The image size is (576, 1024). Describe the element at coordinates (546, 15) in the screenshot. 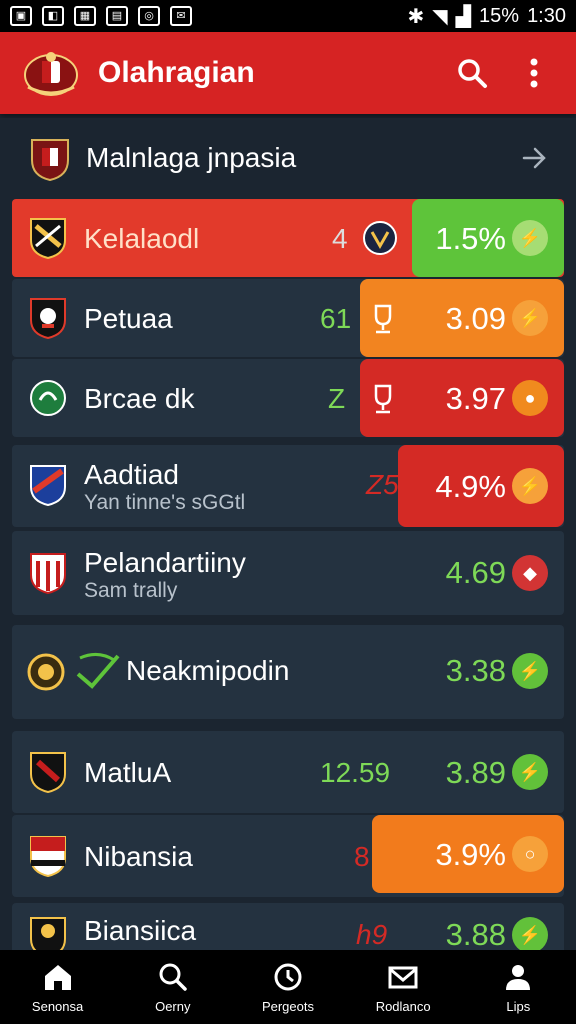

I see `clock-time: 1:30` at that location.